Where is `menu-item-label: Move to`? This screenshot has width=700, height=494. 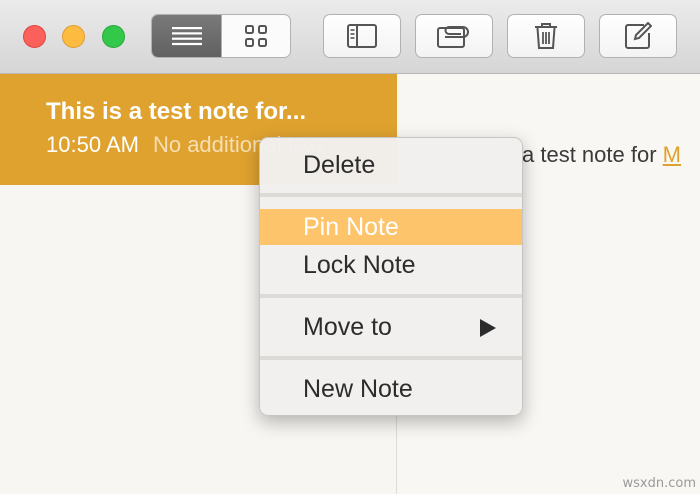
menu-item-label: Move to is located at coordinates (347, 326).